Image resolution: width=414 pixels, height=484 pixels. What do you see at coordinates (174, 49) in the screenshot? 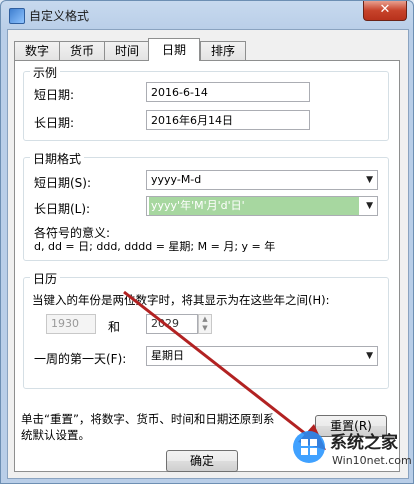
I see `tab-date: 日期` at bounding box center [174, 49].